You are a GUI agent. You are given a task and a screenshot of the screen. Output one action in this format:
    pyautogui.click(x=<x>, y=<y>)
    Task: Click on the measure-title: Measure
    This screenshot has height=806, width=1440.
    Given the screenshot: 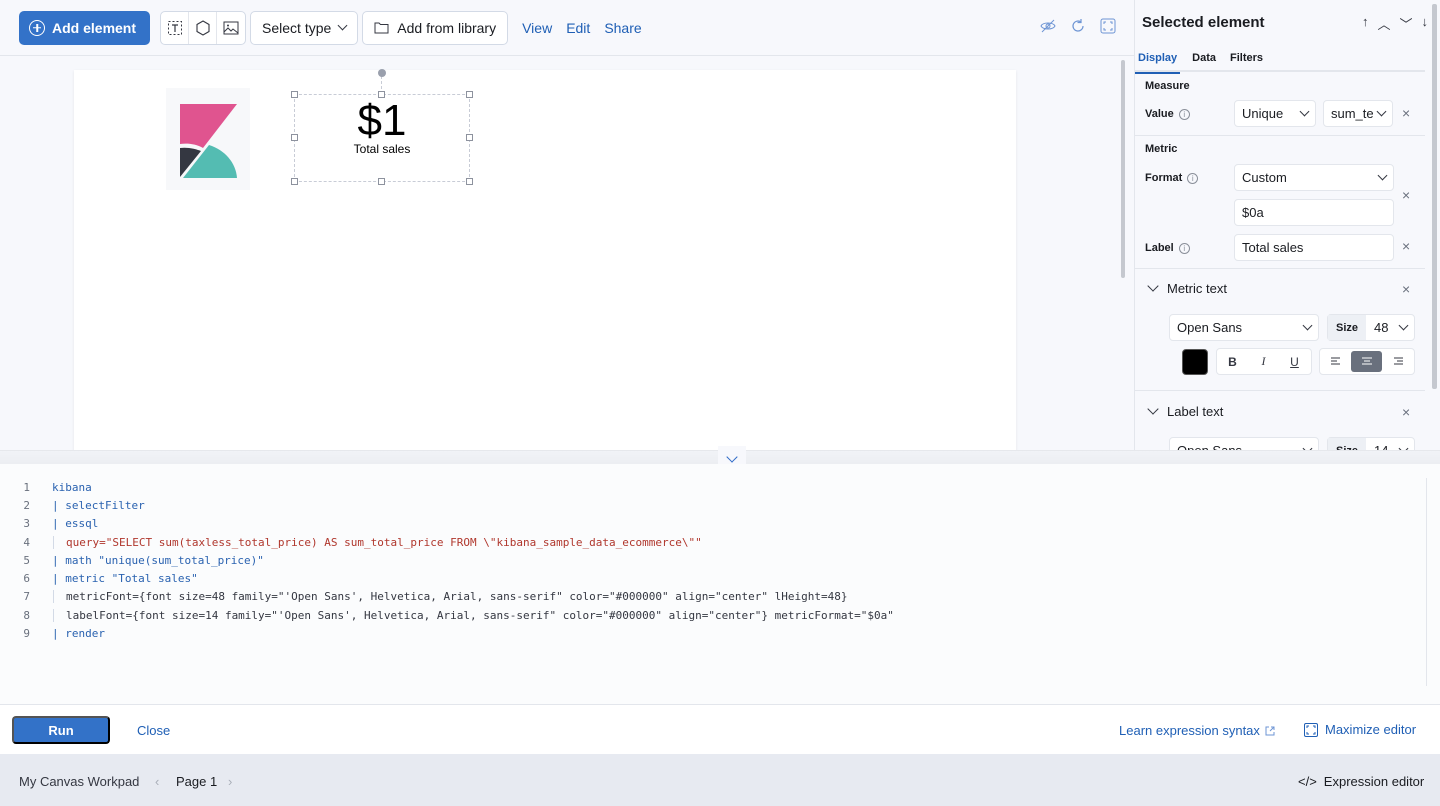 What is the action you would take?
    pyautogui.click(x=1167, y=86)
    